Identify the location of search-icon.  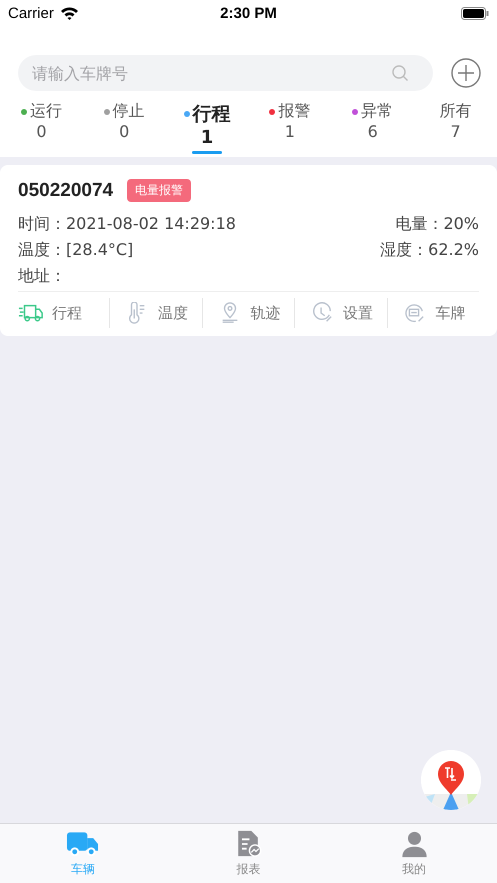
(400, 73).